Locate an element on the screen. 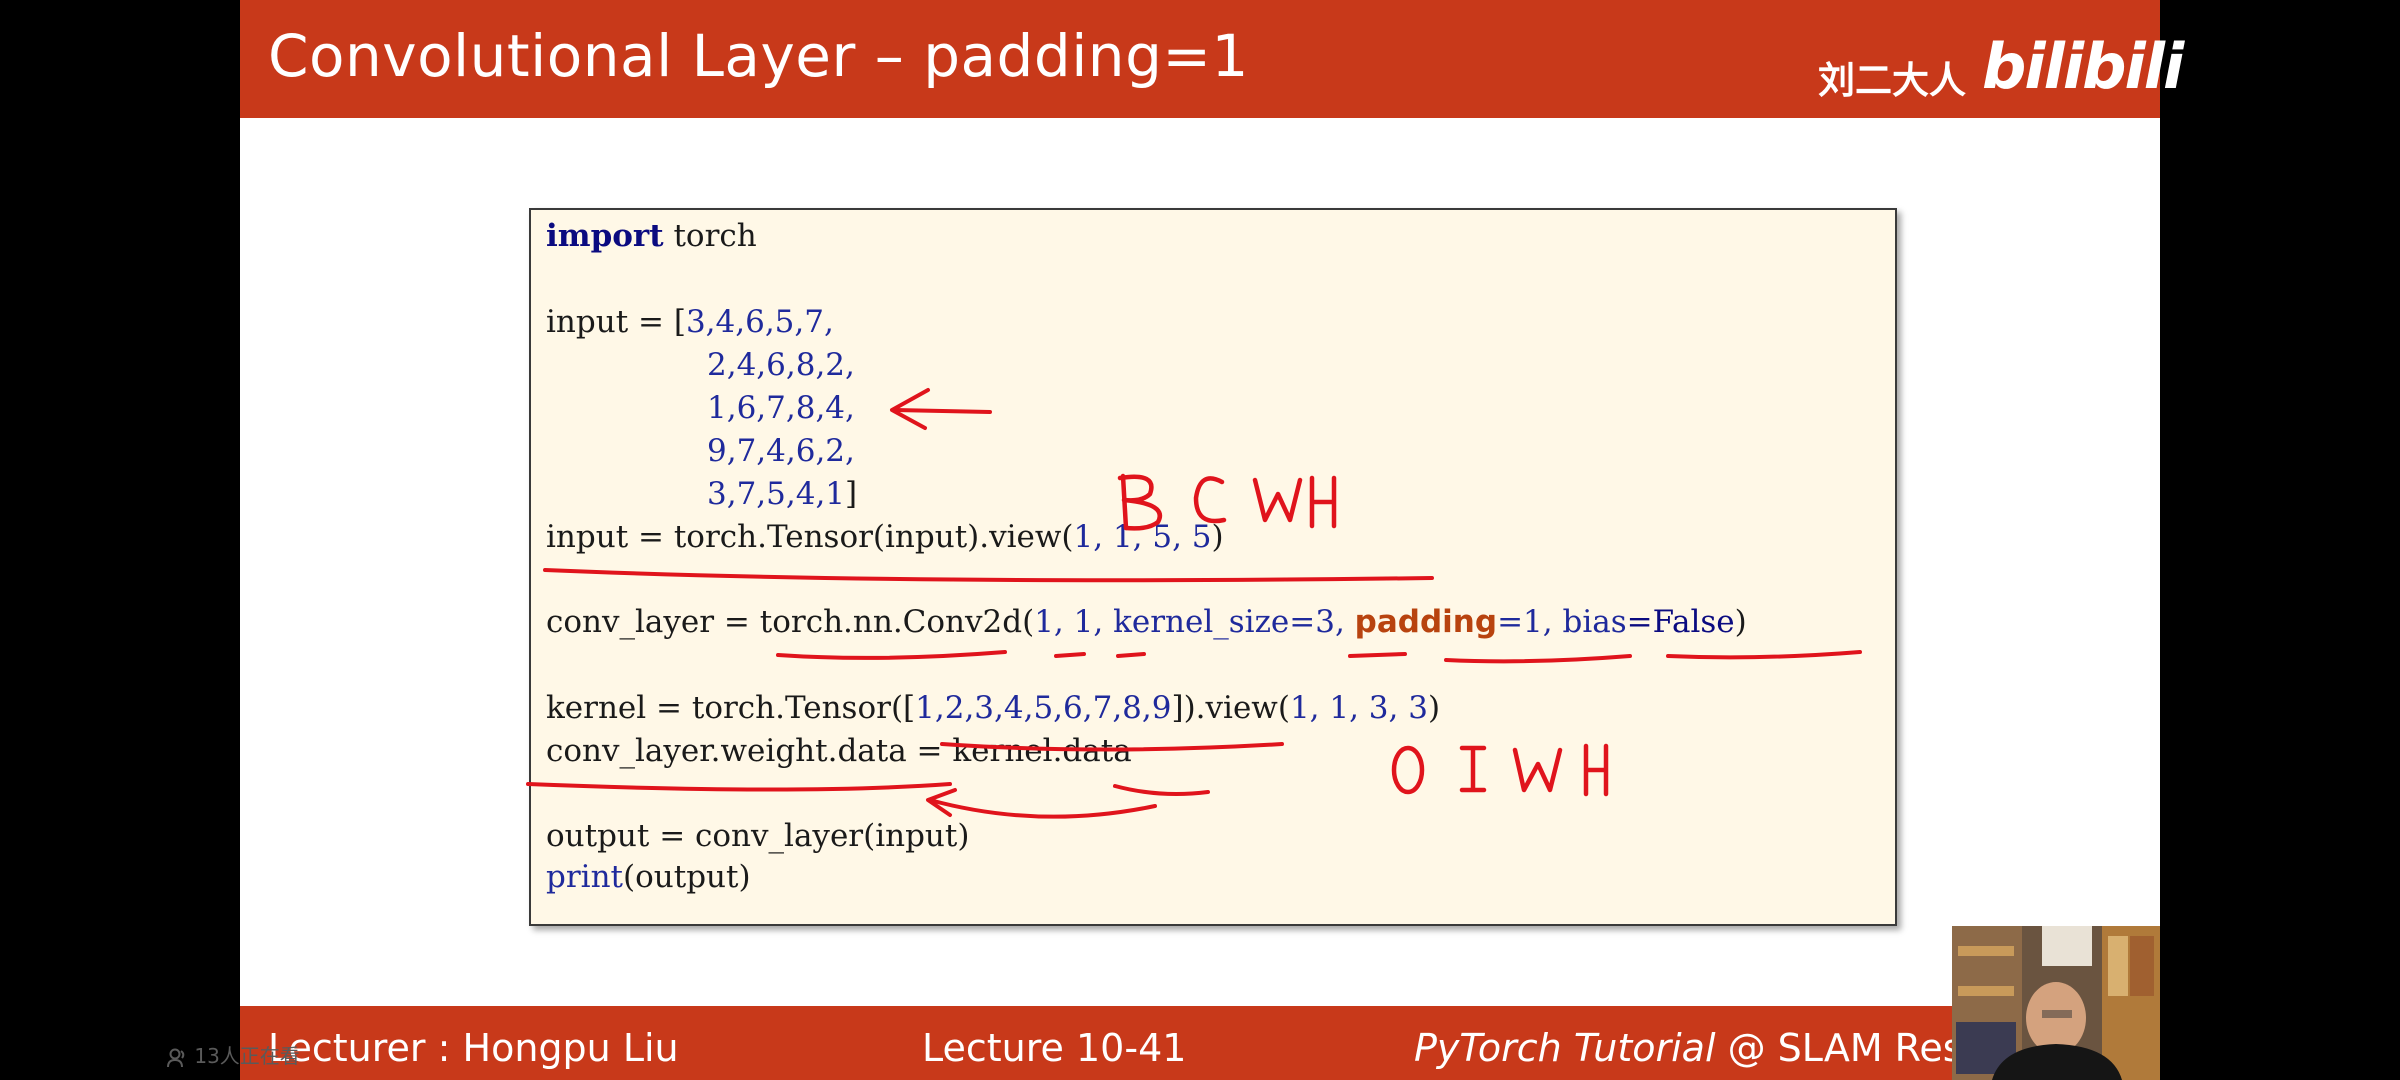 This screenshot has width=2400, height=1080. code-line-input-row4: 9,7,4,6,2, is located at coordinates (781, 451).